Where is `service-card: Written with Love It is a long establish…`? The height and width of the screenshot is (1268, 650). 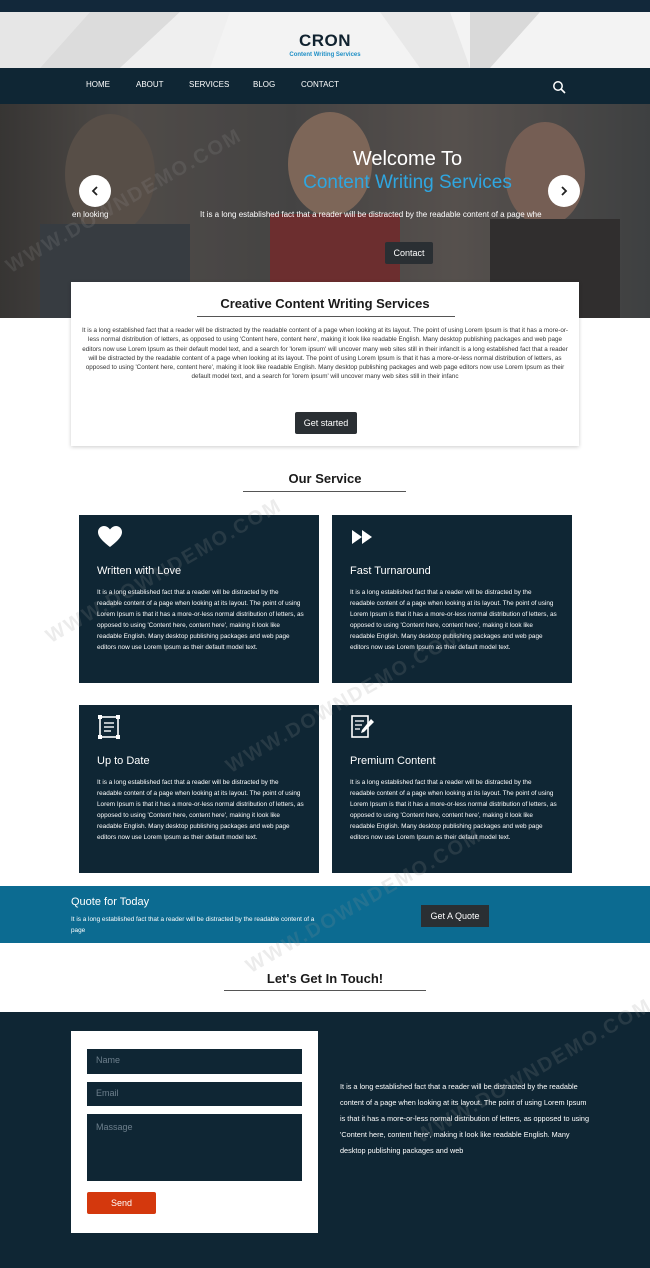 service-card: Written with Love It is a long establish… is located at coordinates (199, 599).